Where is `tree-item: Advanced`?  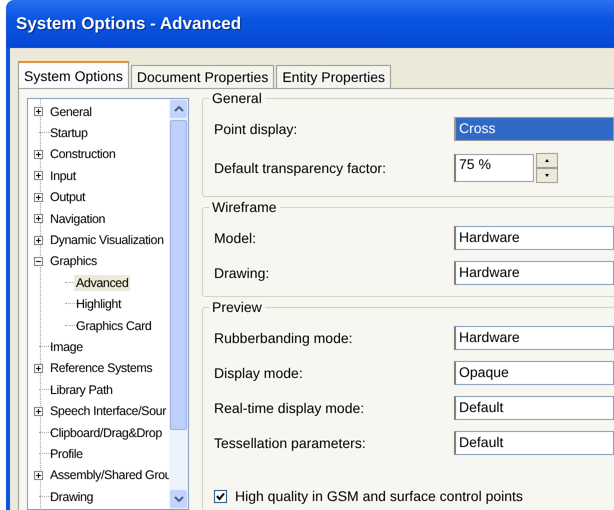
tree-item: Advanced is located at coordinates (102, 282).